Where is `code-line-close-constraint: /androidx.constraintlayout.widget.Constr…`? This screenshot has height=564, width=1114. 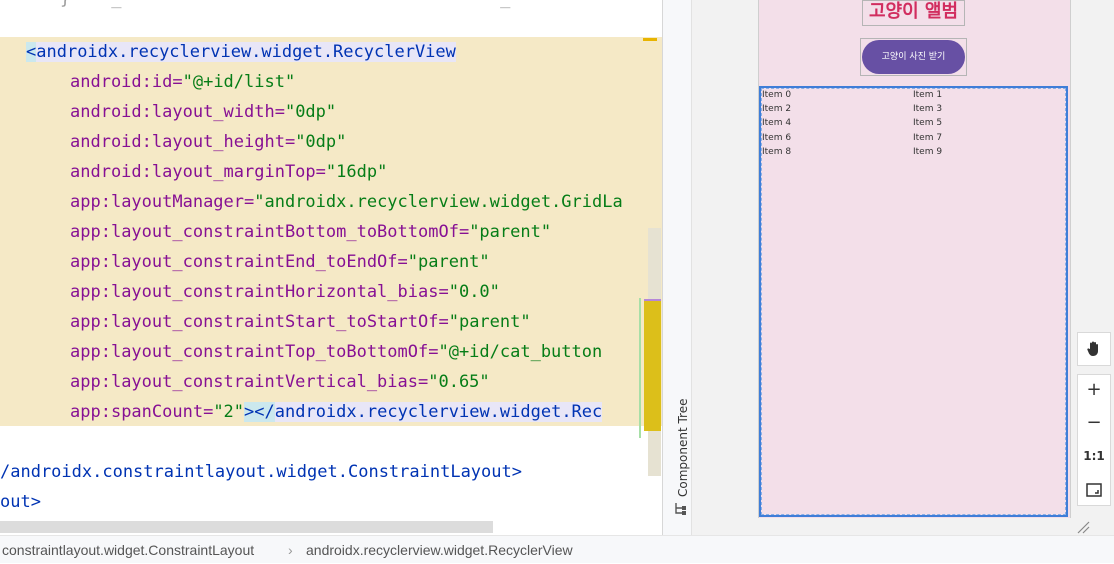
code-line-close-constraint: /androidx.constraintlayout.widget.Constr… is located at coordinates (261, 472).